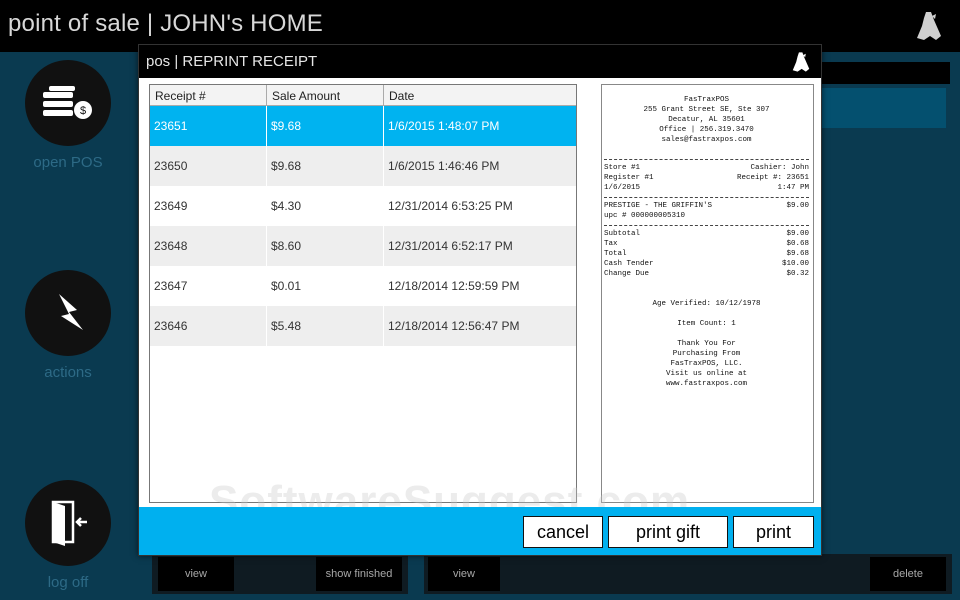 This screenshot has width=960, height=600. I want to click on receipt-item-line: PRESTIGE - THE GRIFFIN'S $9.00, so click(706, 206).